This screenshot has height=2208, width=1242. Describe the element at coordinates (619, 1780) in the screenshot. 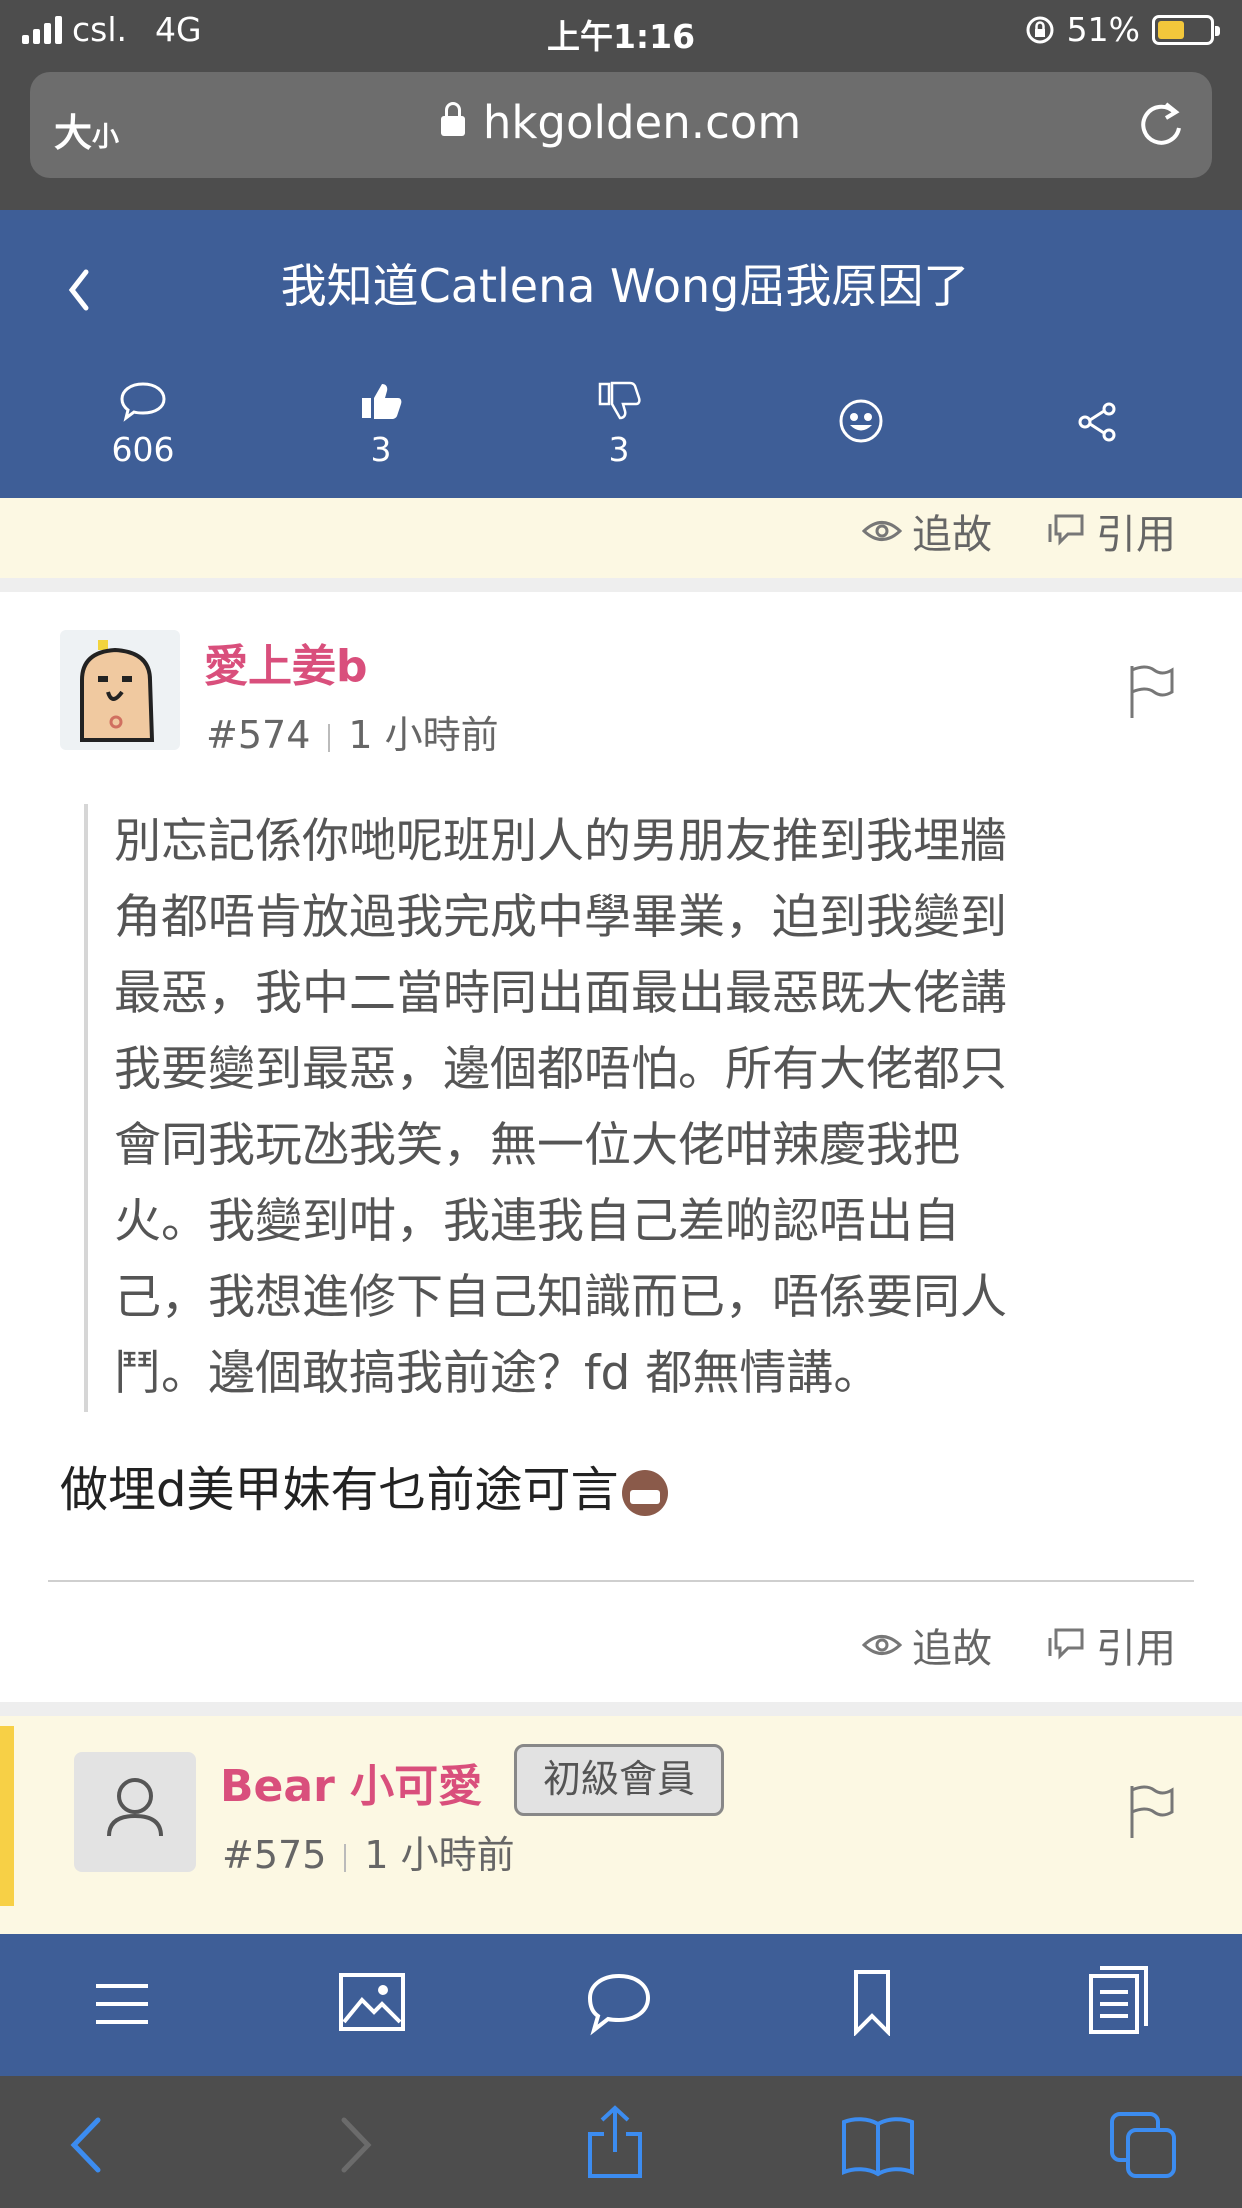

I see `member-level-badge: 初級會員` at that location.